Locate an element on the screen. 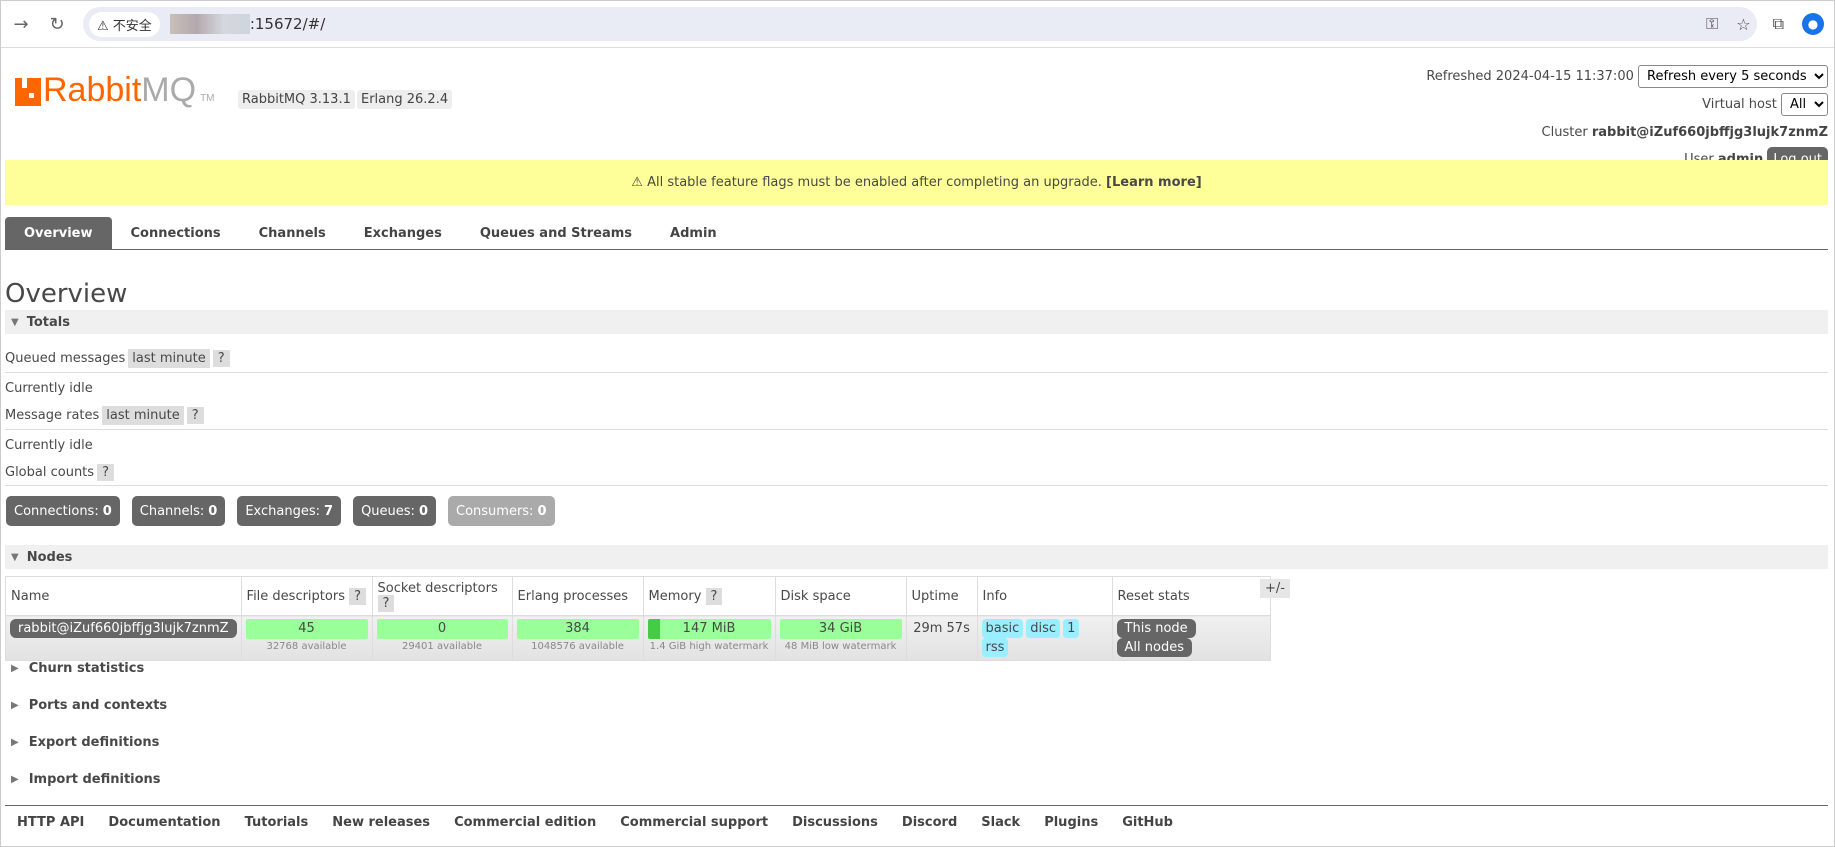  global-counts-row: Global counts? is located at coordinates (916, 475).